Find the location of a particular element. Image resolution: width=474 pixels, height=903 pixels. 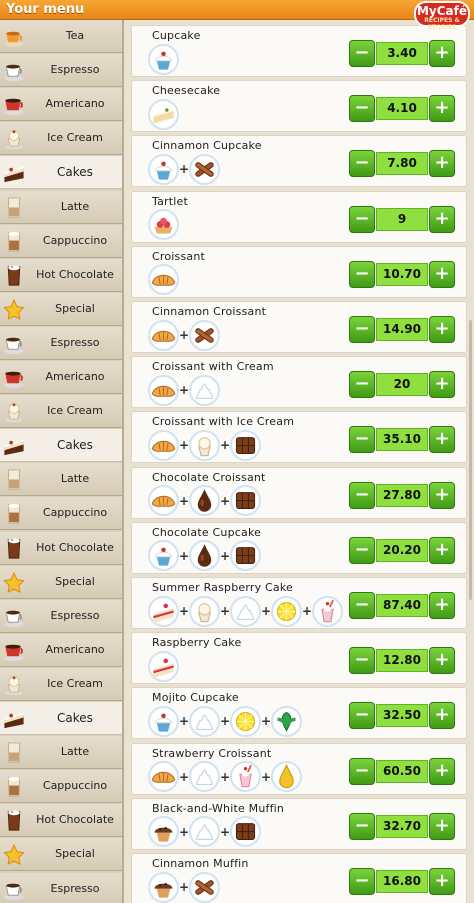

muffin-icon is located at coordinates (163, 887).